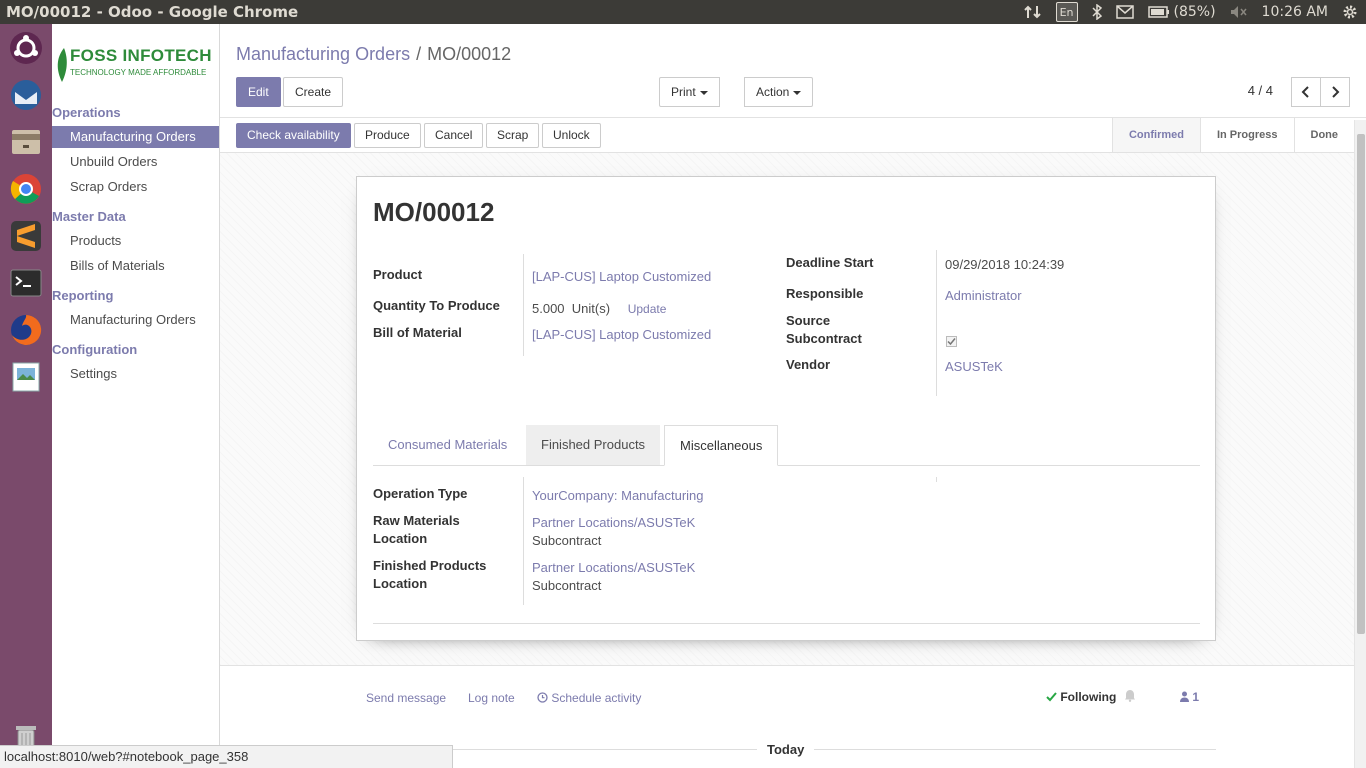 Image resolution: width=1366 pixels, height=768 pixels. I want to click on settings-gear-icon, so click(1350, 12).